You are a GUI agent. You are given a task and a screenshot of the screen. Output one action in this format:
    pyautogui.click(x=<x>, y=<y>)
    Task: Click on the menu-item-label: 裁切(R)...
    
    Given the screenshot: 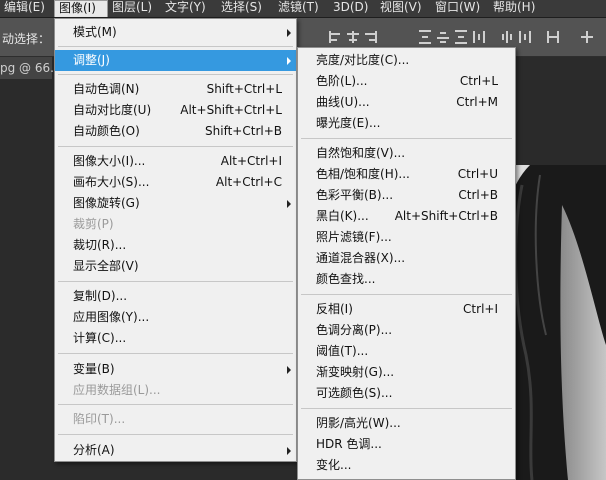 What is the action you would take?
    pyautogui.click(x=100, y=245)
    